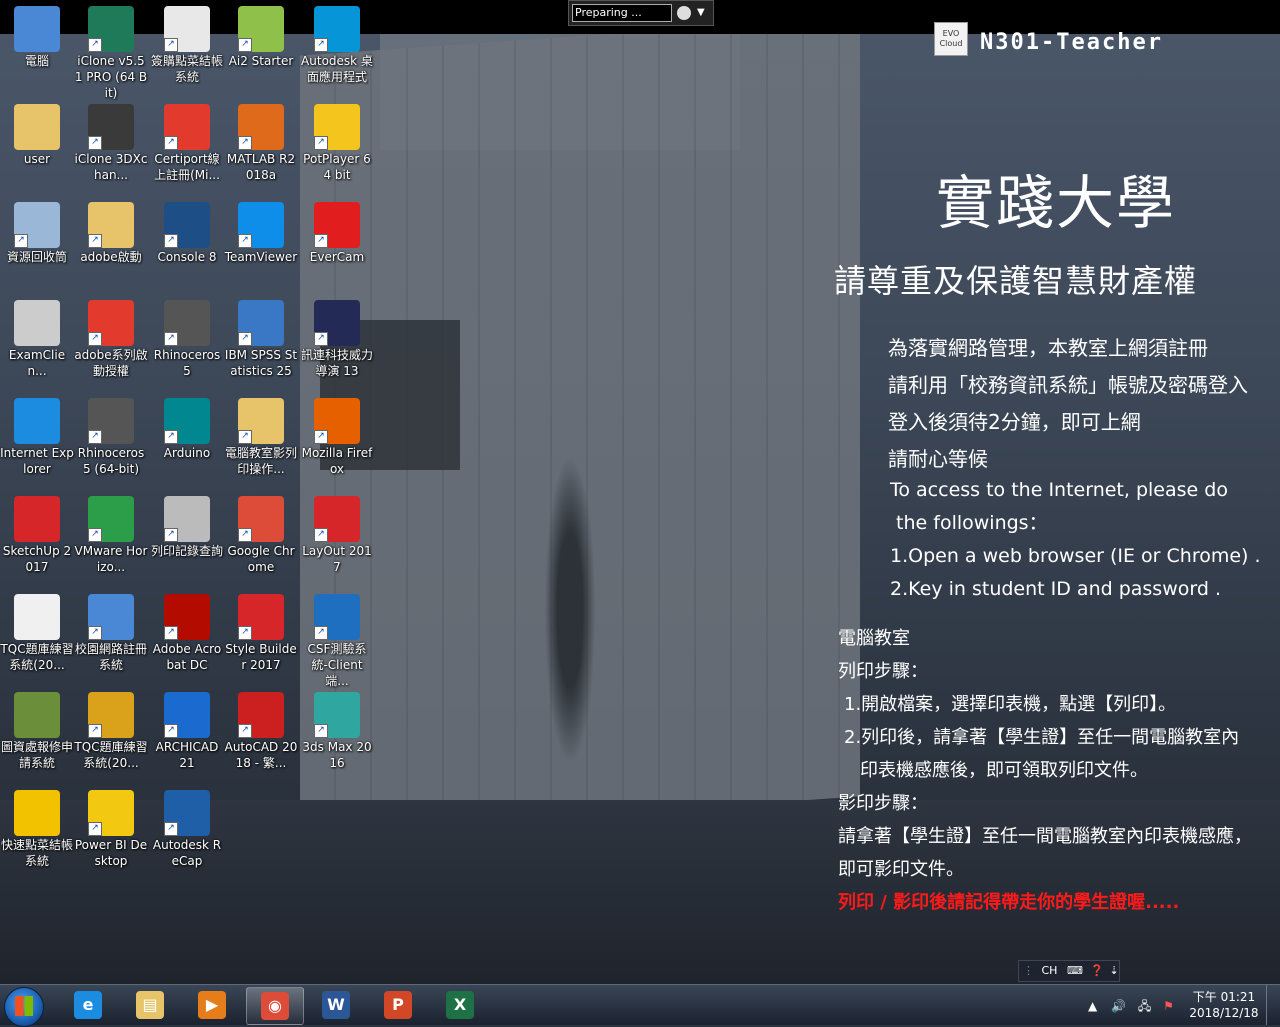 Image resolution: width=1280 pixels, height=1027 pixels. Describe the element at coordinates (37, 37) in the screenshot. I see `desktop-icon: 電腦` at that location.